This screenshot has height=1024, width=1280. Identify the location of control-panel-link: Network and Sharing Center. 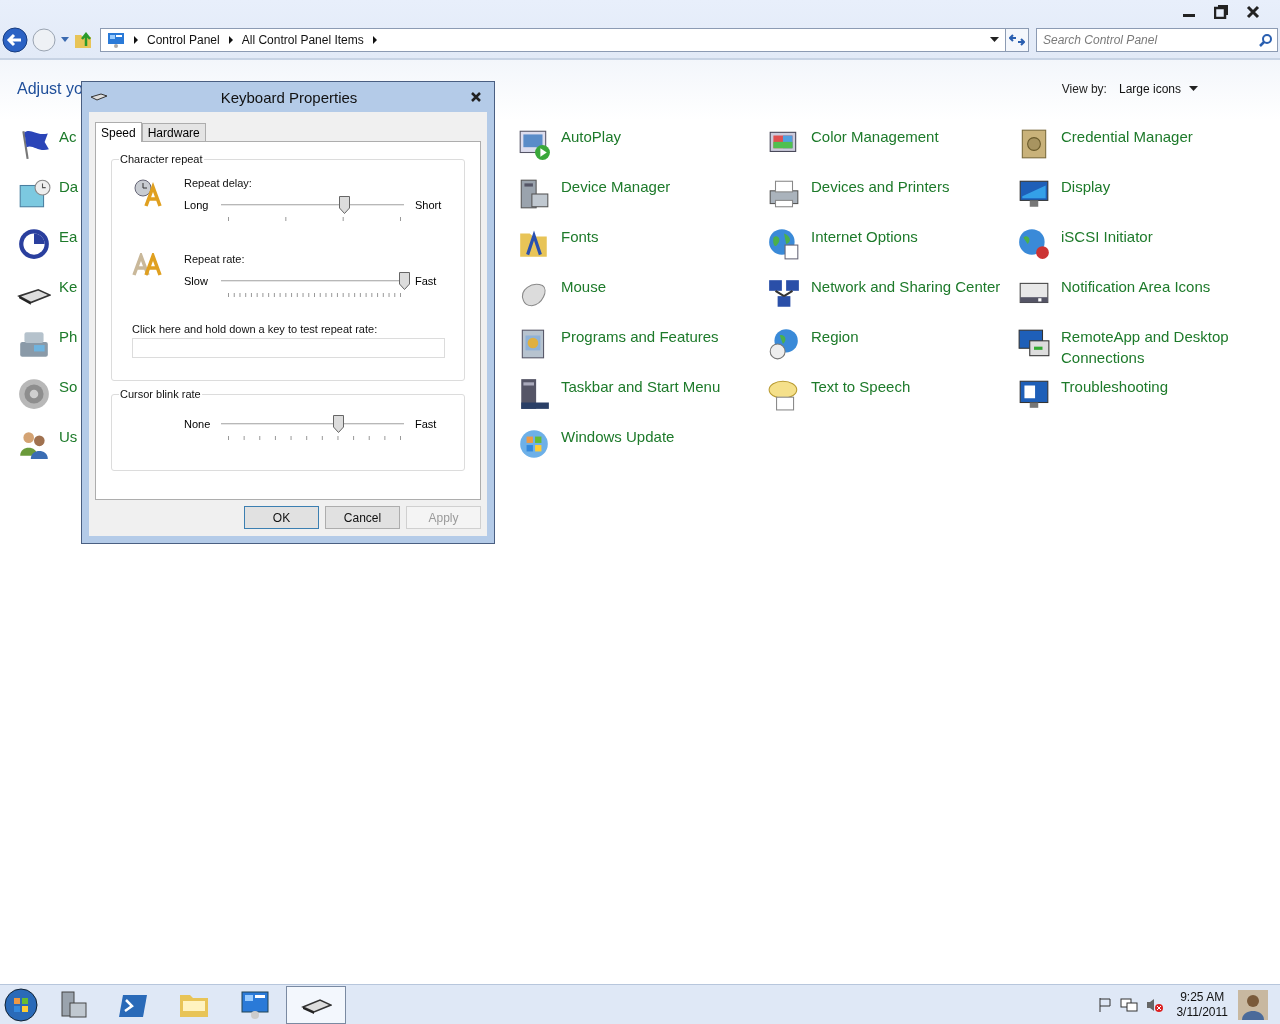
(906, 286).